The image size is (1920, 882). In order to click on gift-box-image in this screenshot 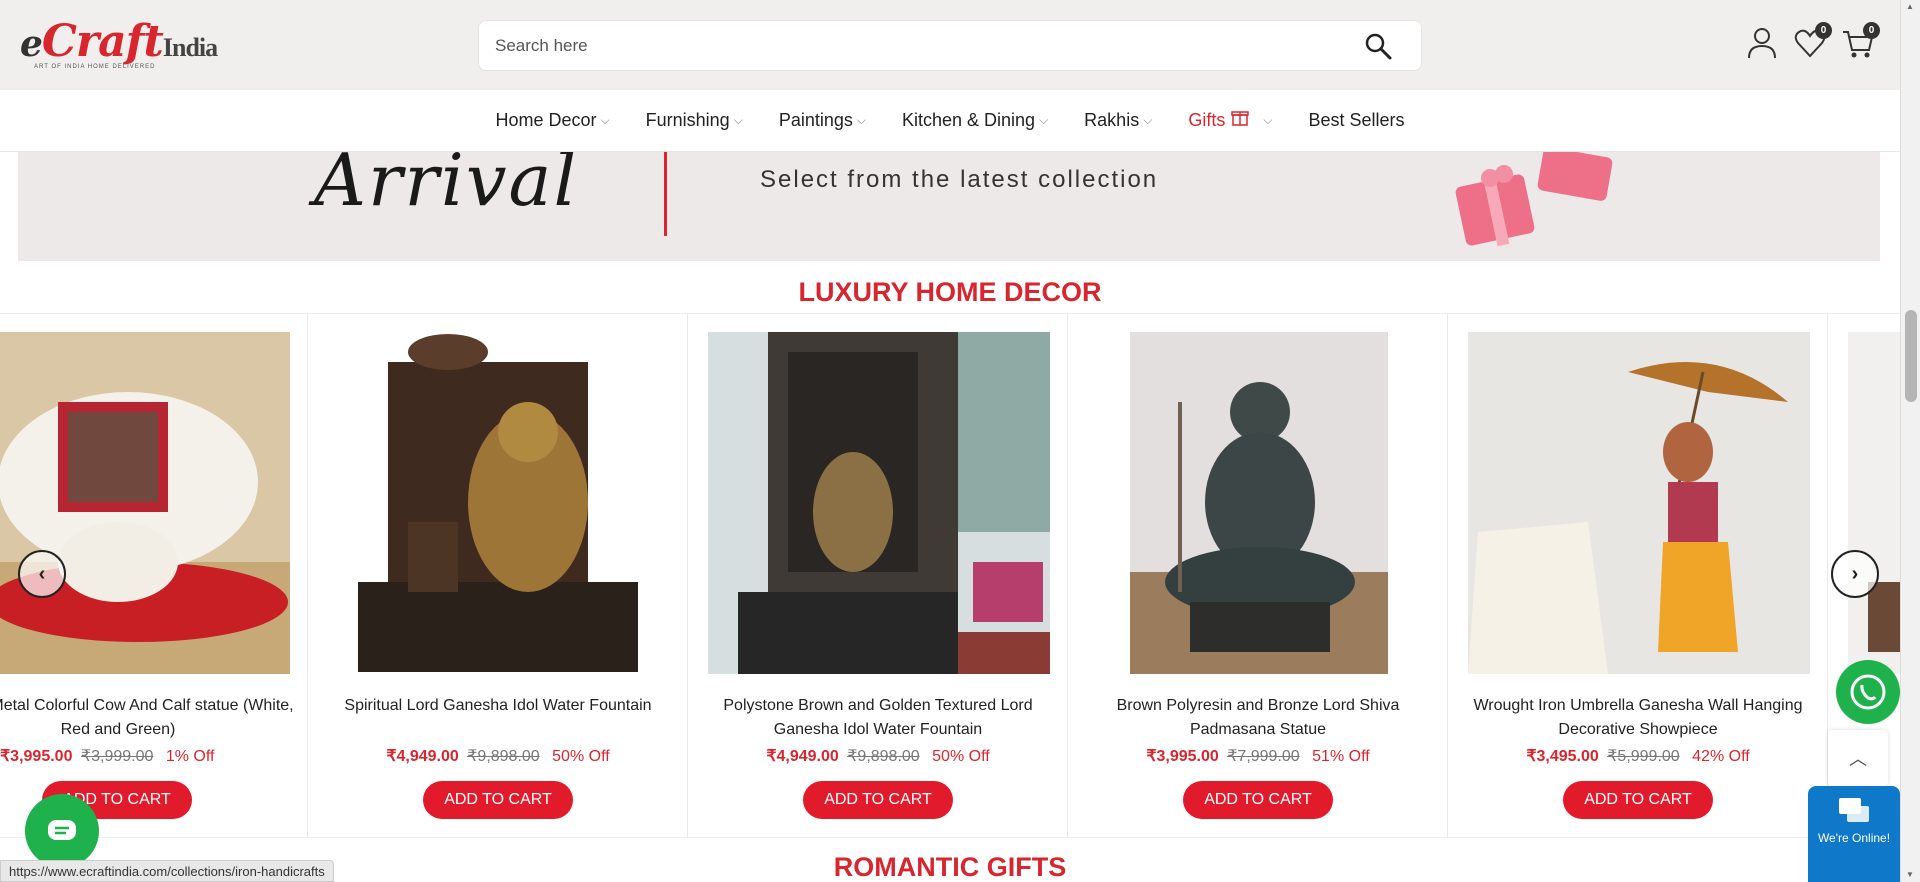, I will do `click(1534, 199)`.